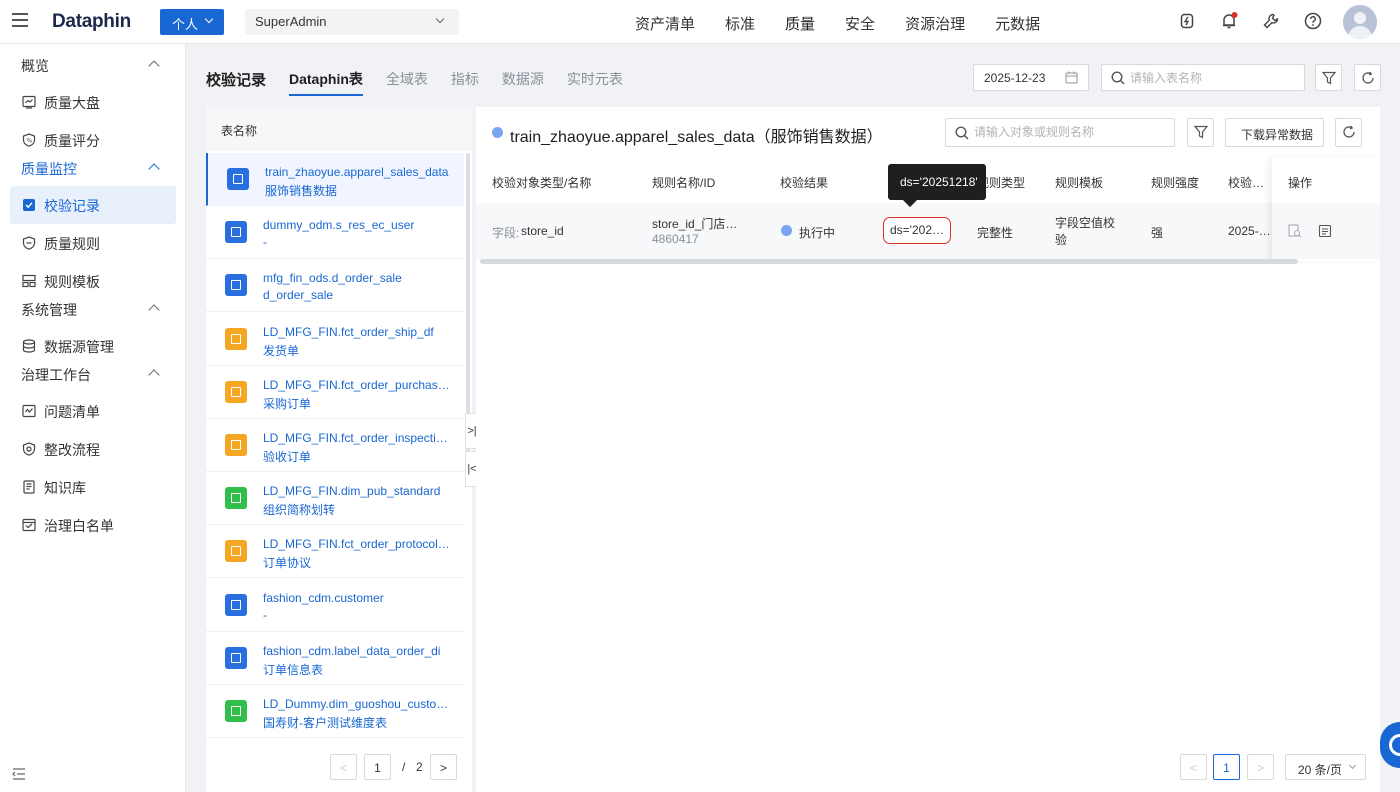  I want to click on table-search-input, so click(1210, 78).